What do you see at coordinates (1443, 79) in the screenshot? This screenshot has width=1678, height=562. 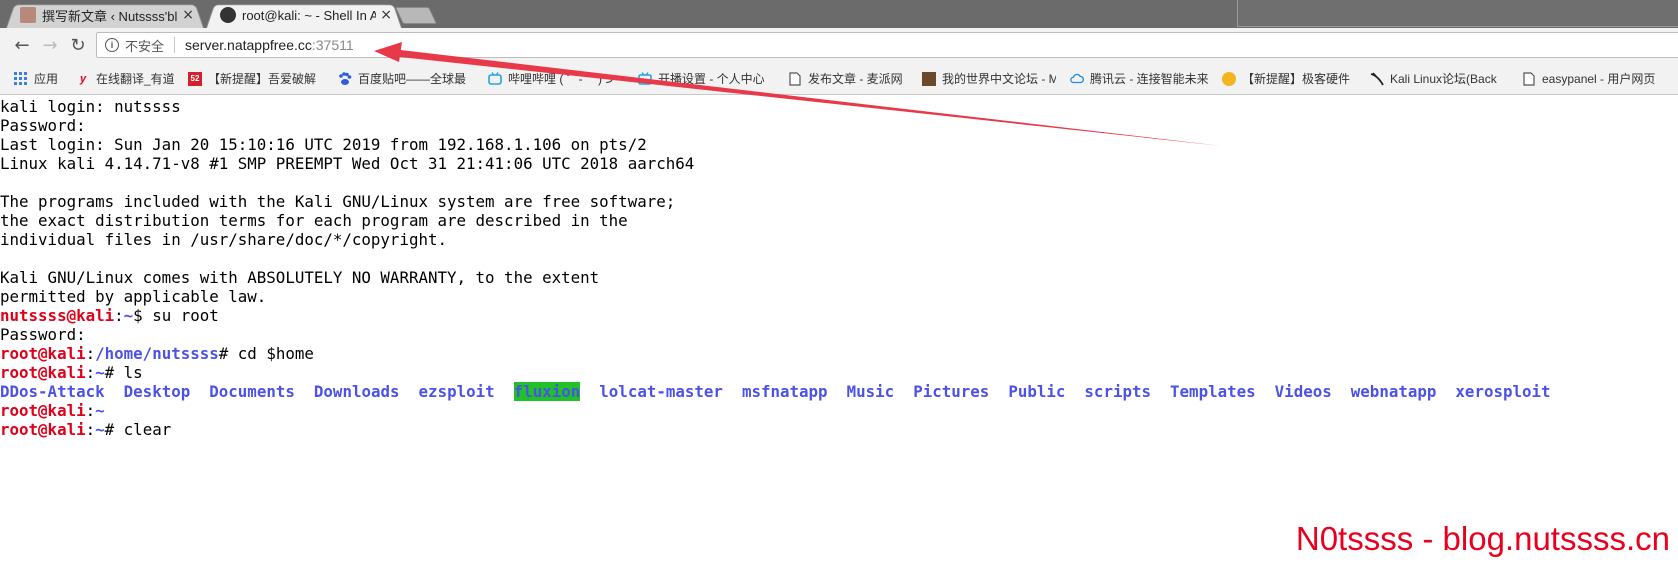 I see `bookmark-label: Kali Linux论坛(Back` at bounding box center [1443, 79].